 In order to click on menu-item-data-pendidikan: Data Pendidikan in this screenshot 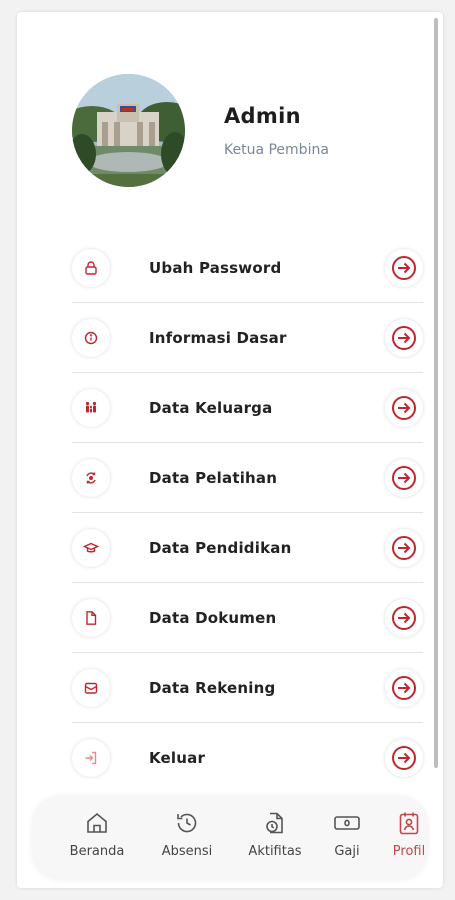, I will do `click(247, 548)`.